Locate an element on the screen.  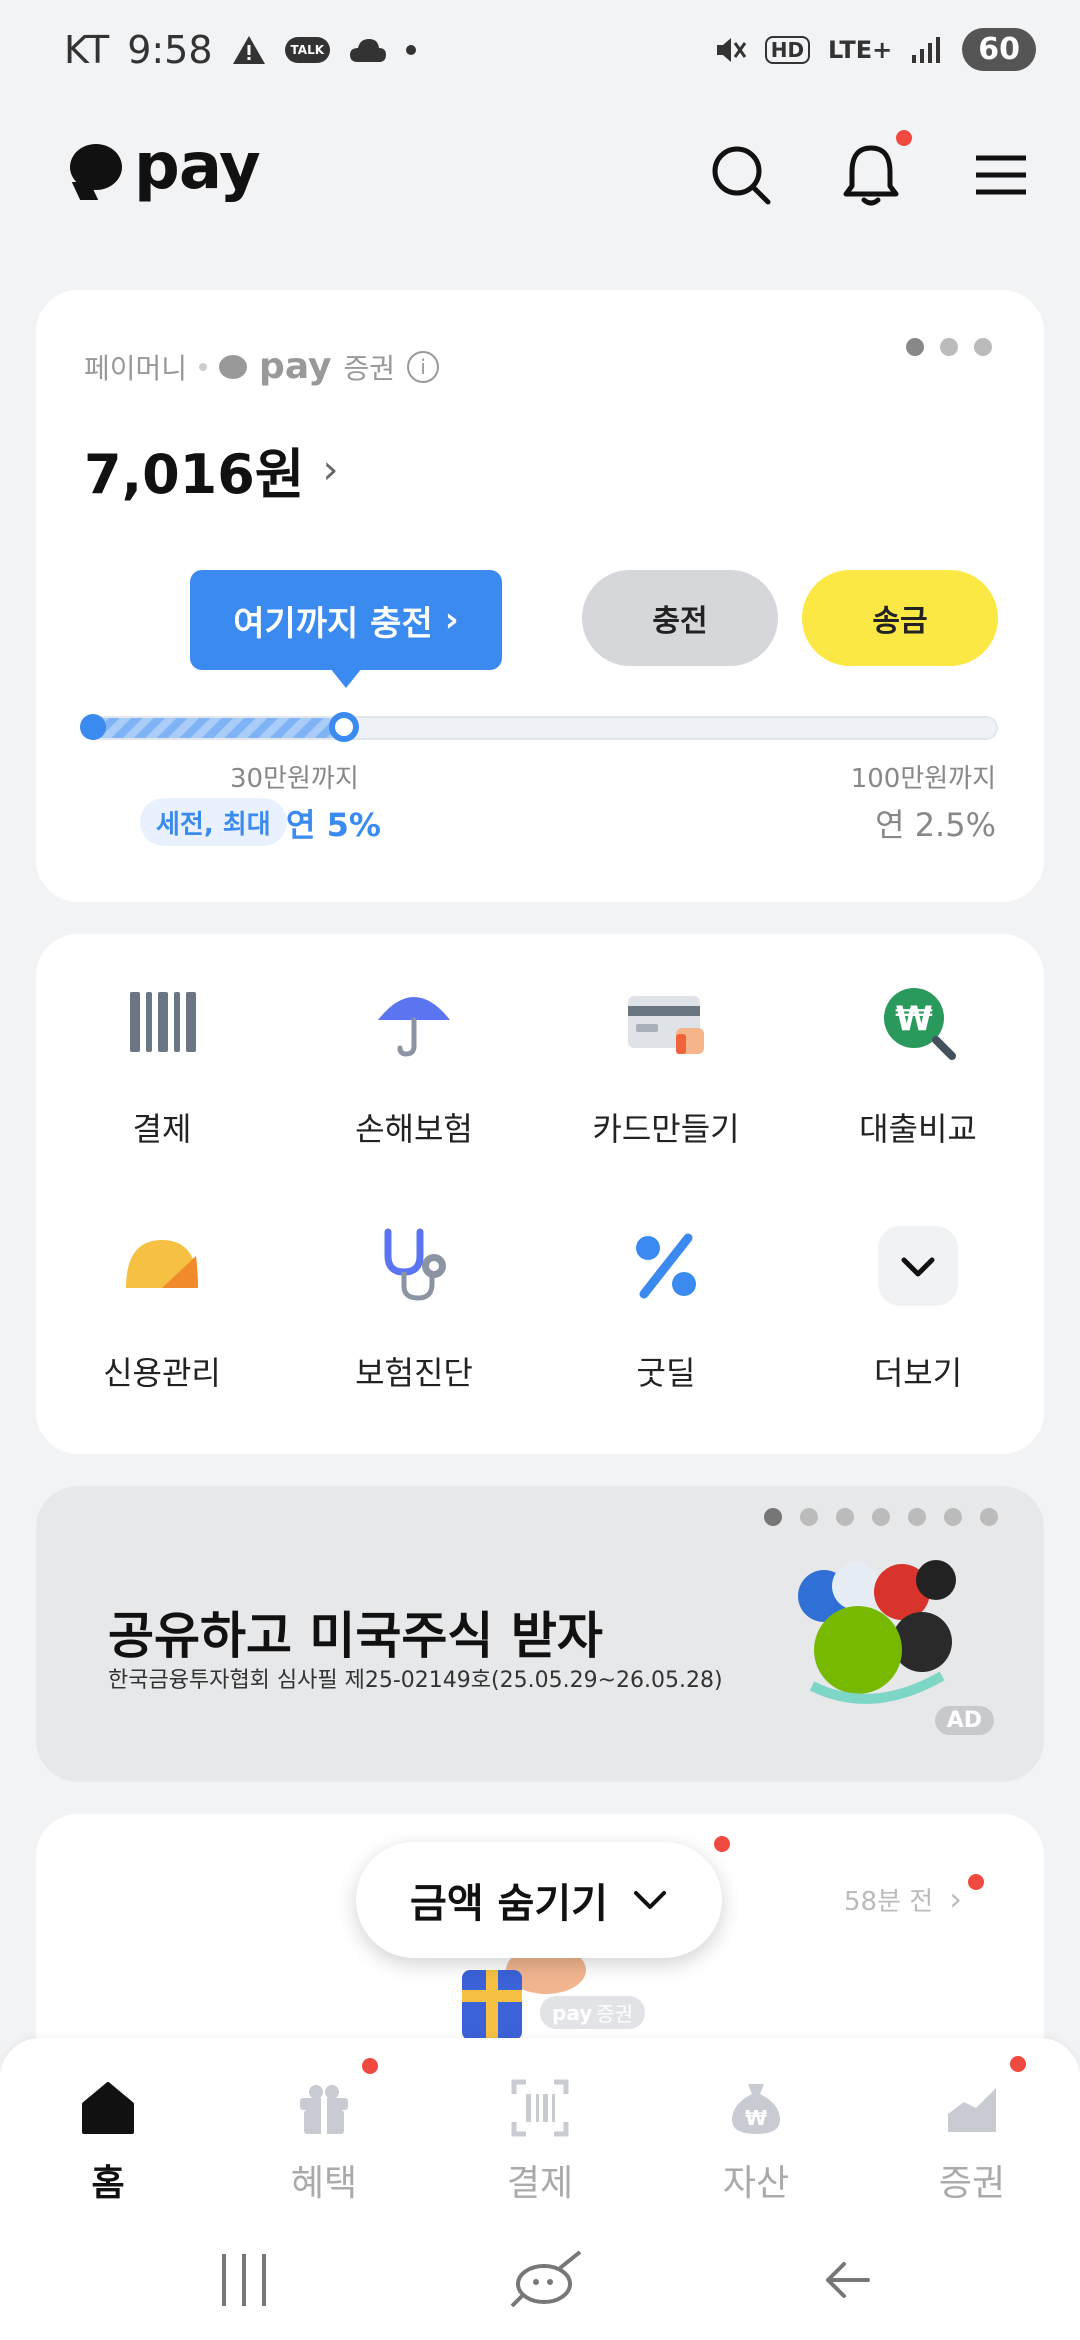
balance-amount: 7,016원 › is located at coordinates (211, 469).